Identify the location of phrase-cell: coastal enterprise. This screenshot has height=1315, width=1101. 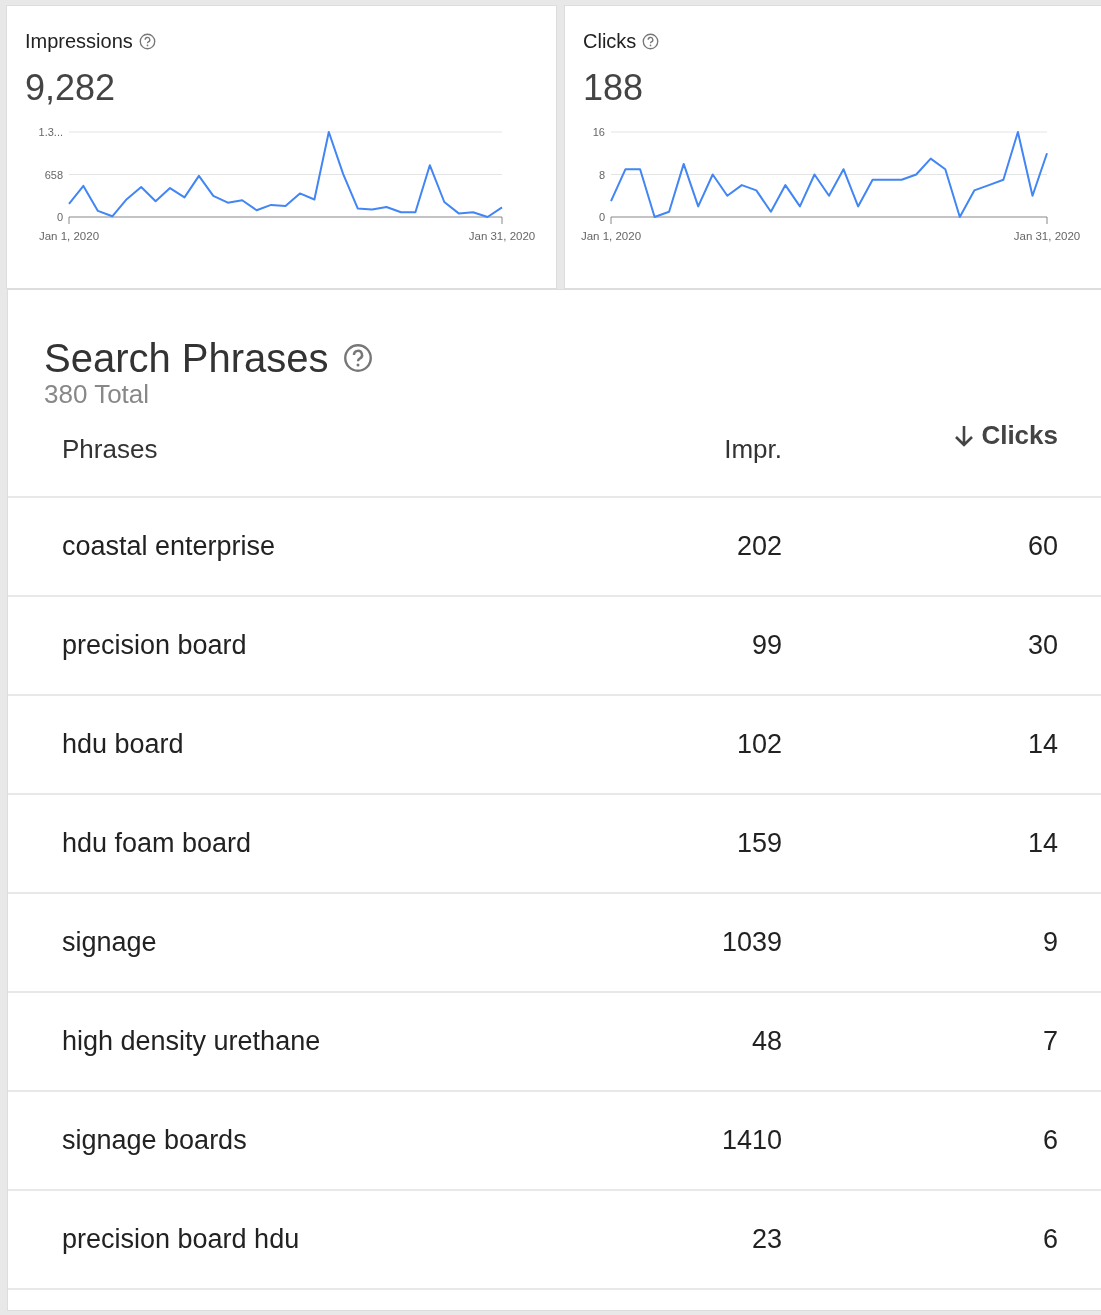
(169, 546).